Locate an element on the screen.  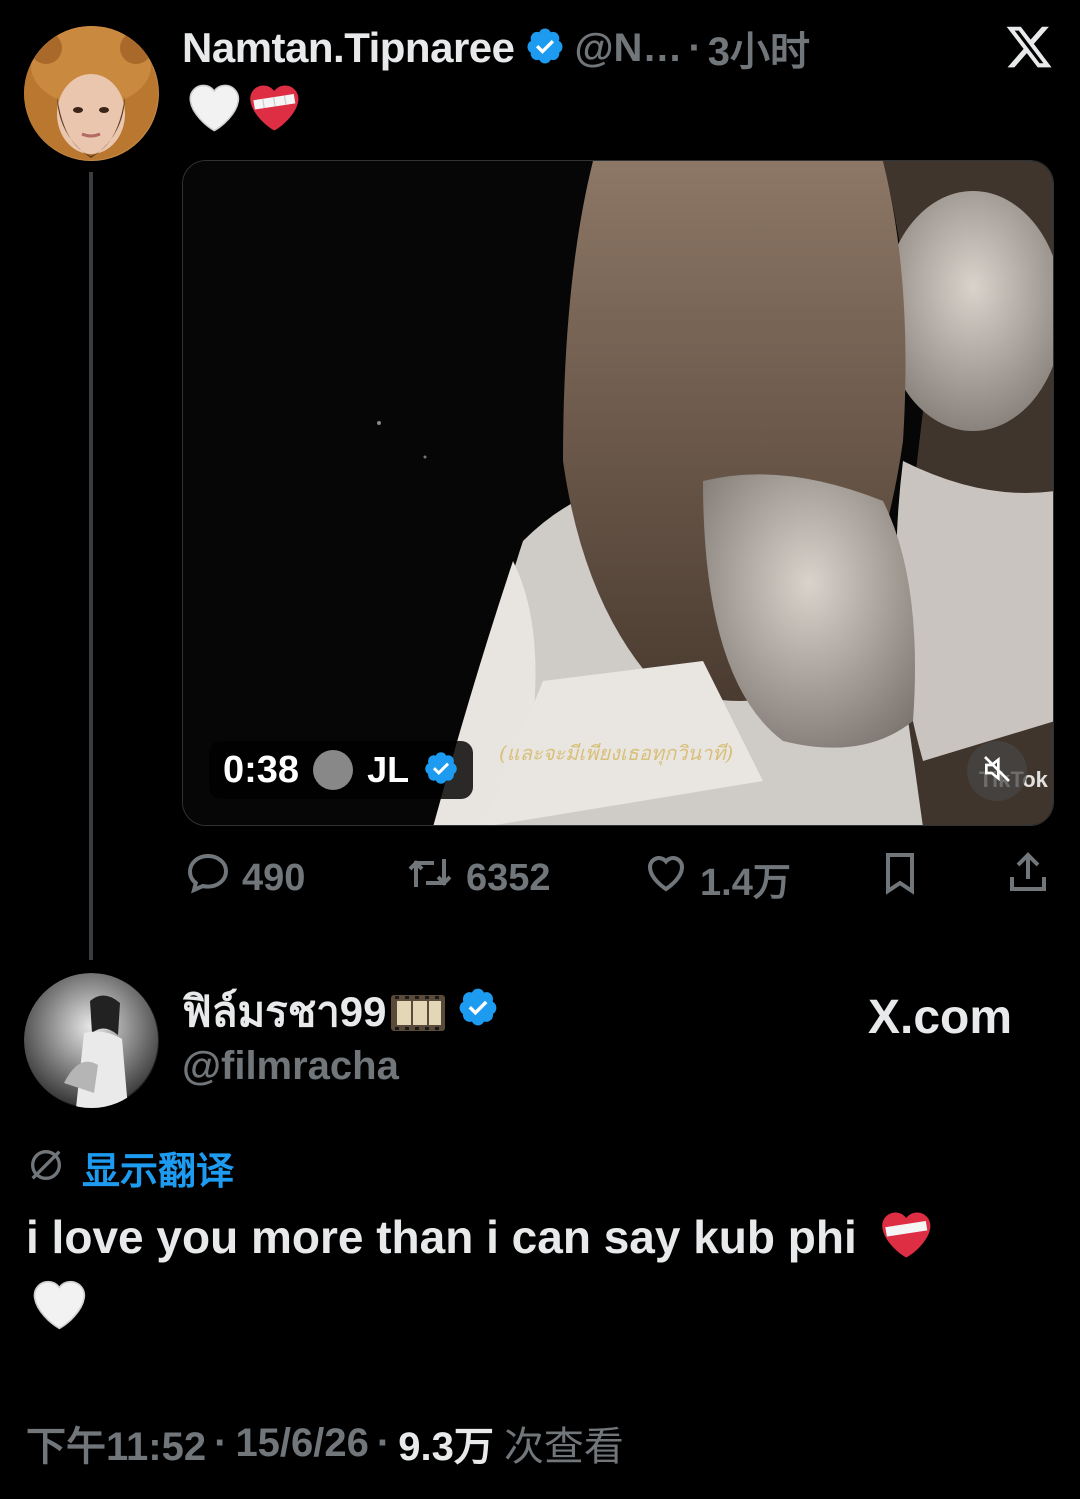
translate-icon is located at coordinates (46, 1167).